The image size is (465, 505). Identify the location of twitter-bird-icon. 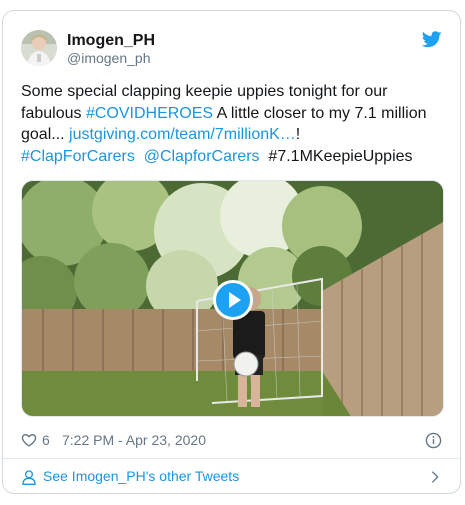
(432, 39).